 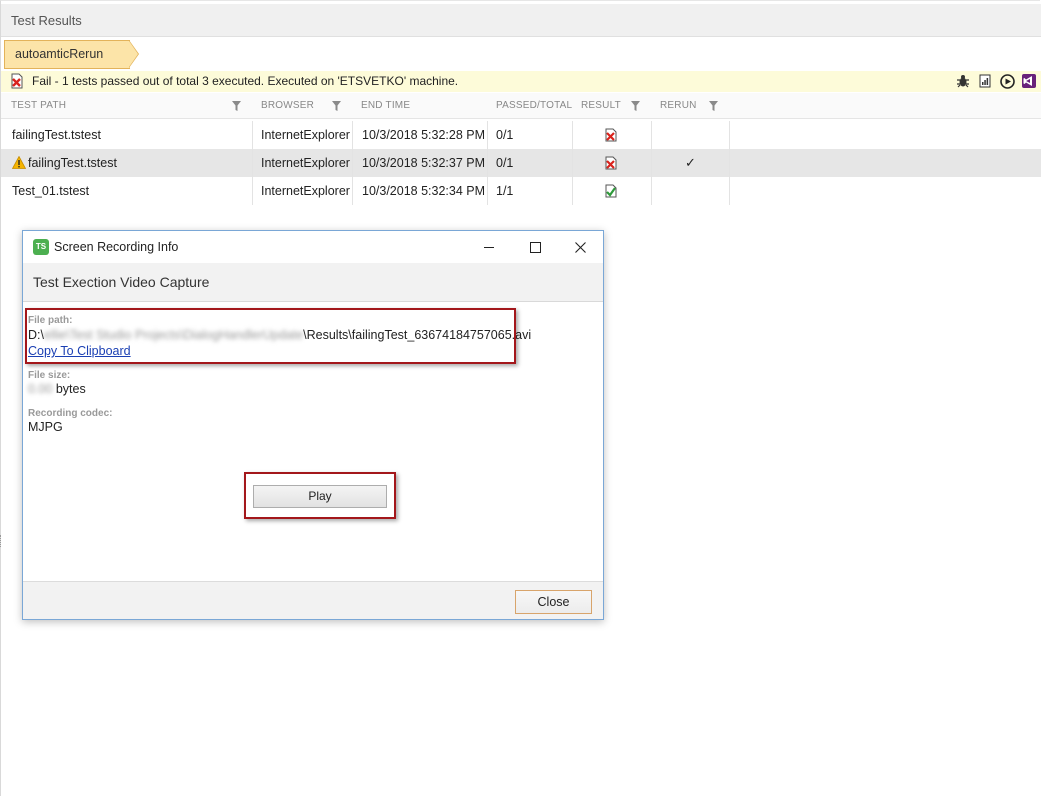 I want to click on play-icon, so click(x=1007, y=81).